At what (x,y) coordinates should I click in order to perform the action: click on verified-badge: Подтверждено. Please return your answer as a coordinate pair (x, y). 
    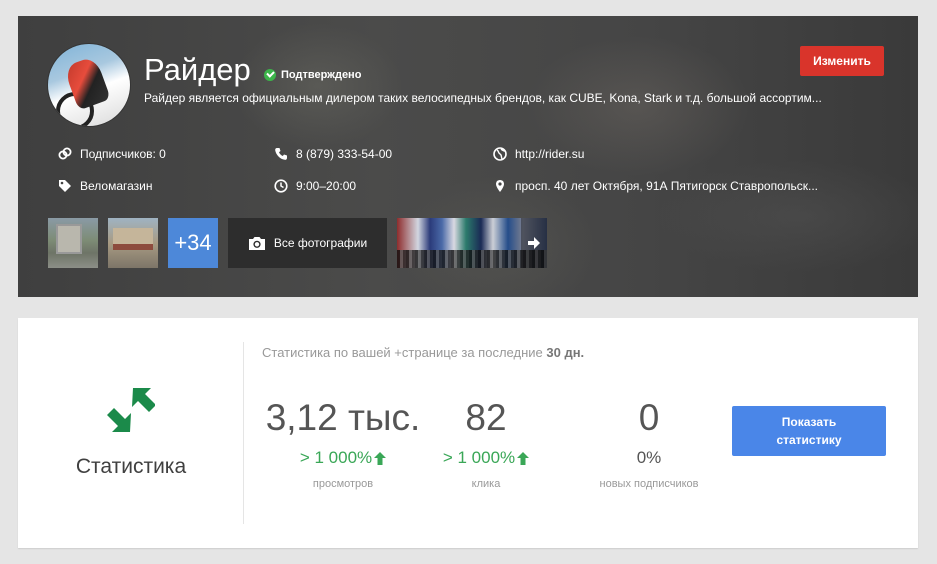
    Looking at the image, I should click on (312, 75).